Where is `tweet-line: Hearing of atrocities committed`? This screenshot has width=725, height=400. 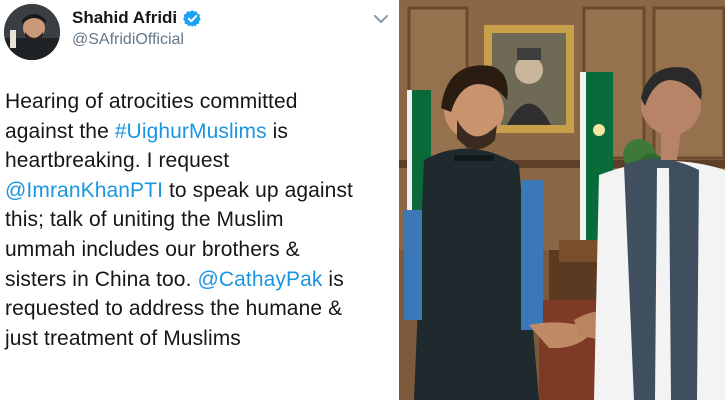
tweet-line: Hearing of atrocities committed is located at coordinates (199, 102).